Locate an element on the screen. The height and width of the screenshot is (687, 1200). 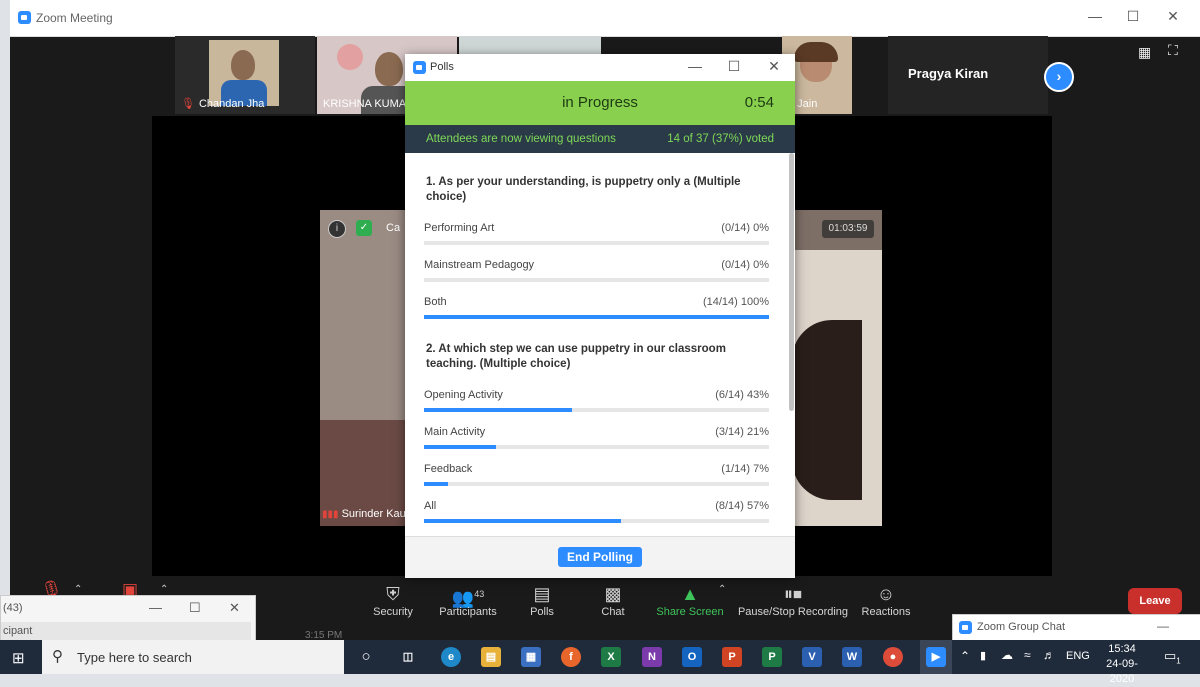
end-polling-button: End Polling is located at coordinates (600, 557).